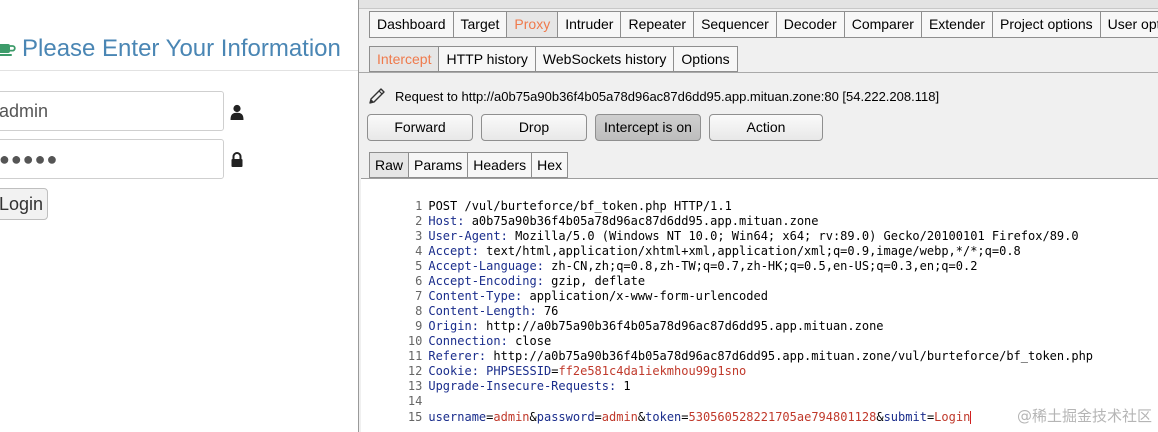 The image size is (1158, 432). What do you see at coordinates (496, 378) in the screenshot?
I see `header-line: 13 Upgrade-Insecure-Requests: 1` at bounding box center [496, 378].